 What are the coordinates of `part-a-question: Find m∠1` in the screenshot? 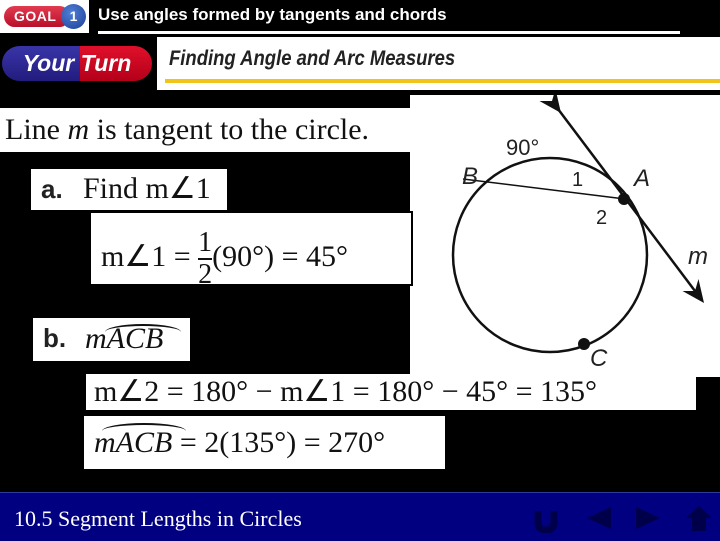 It's located at (147, 188).